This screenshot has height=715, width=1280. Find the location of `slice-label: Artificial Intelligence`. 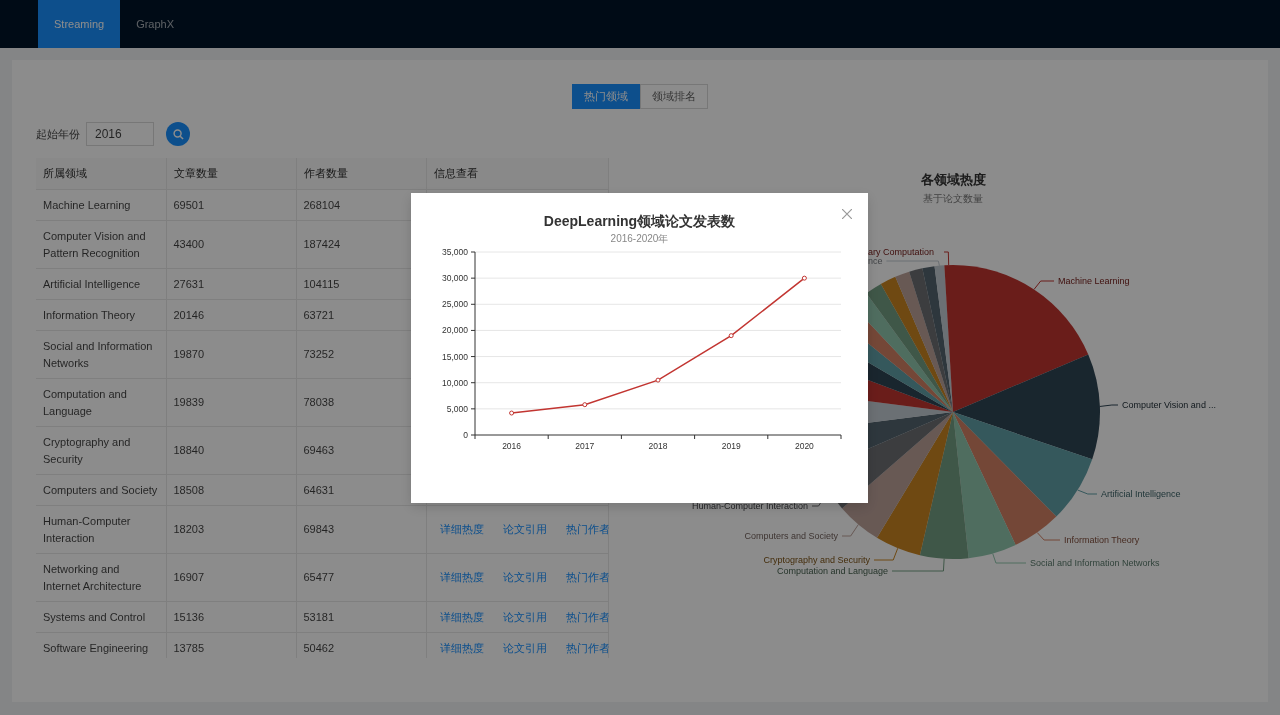

slice-label: Artificial Intelligence is located at coordinates (1141, 494).